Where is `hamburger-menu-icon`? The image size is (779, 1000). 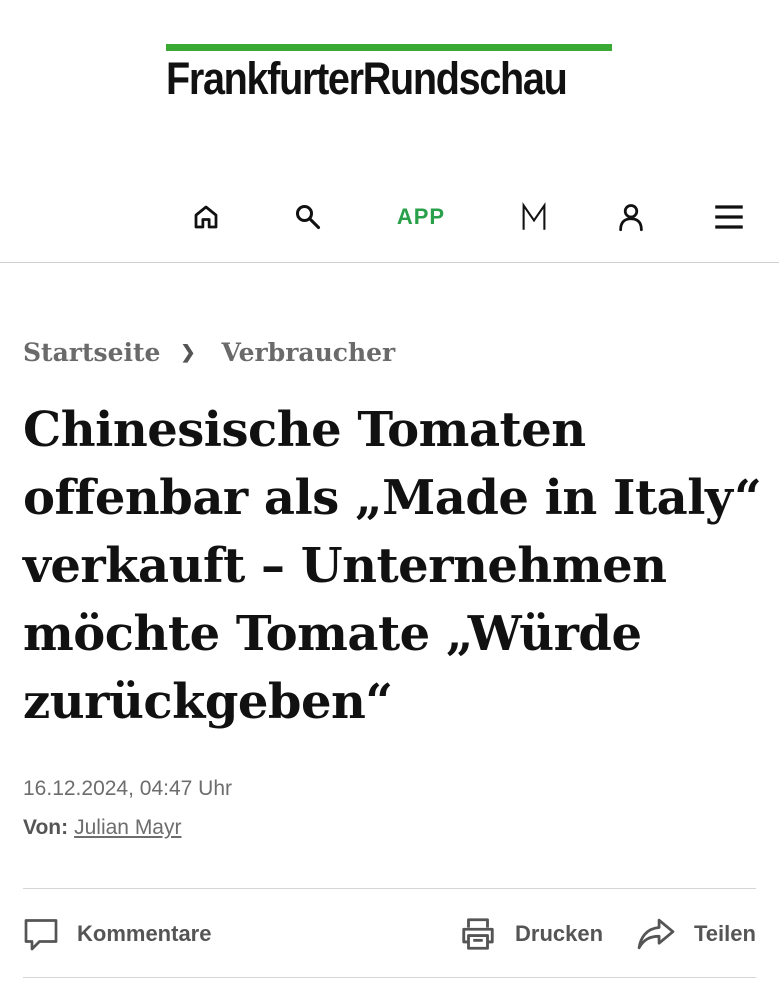 hamburger-menu-icon is located at coordinates (729, 217).